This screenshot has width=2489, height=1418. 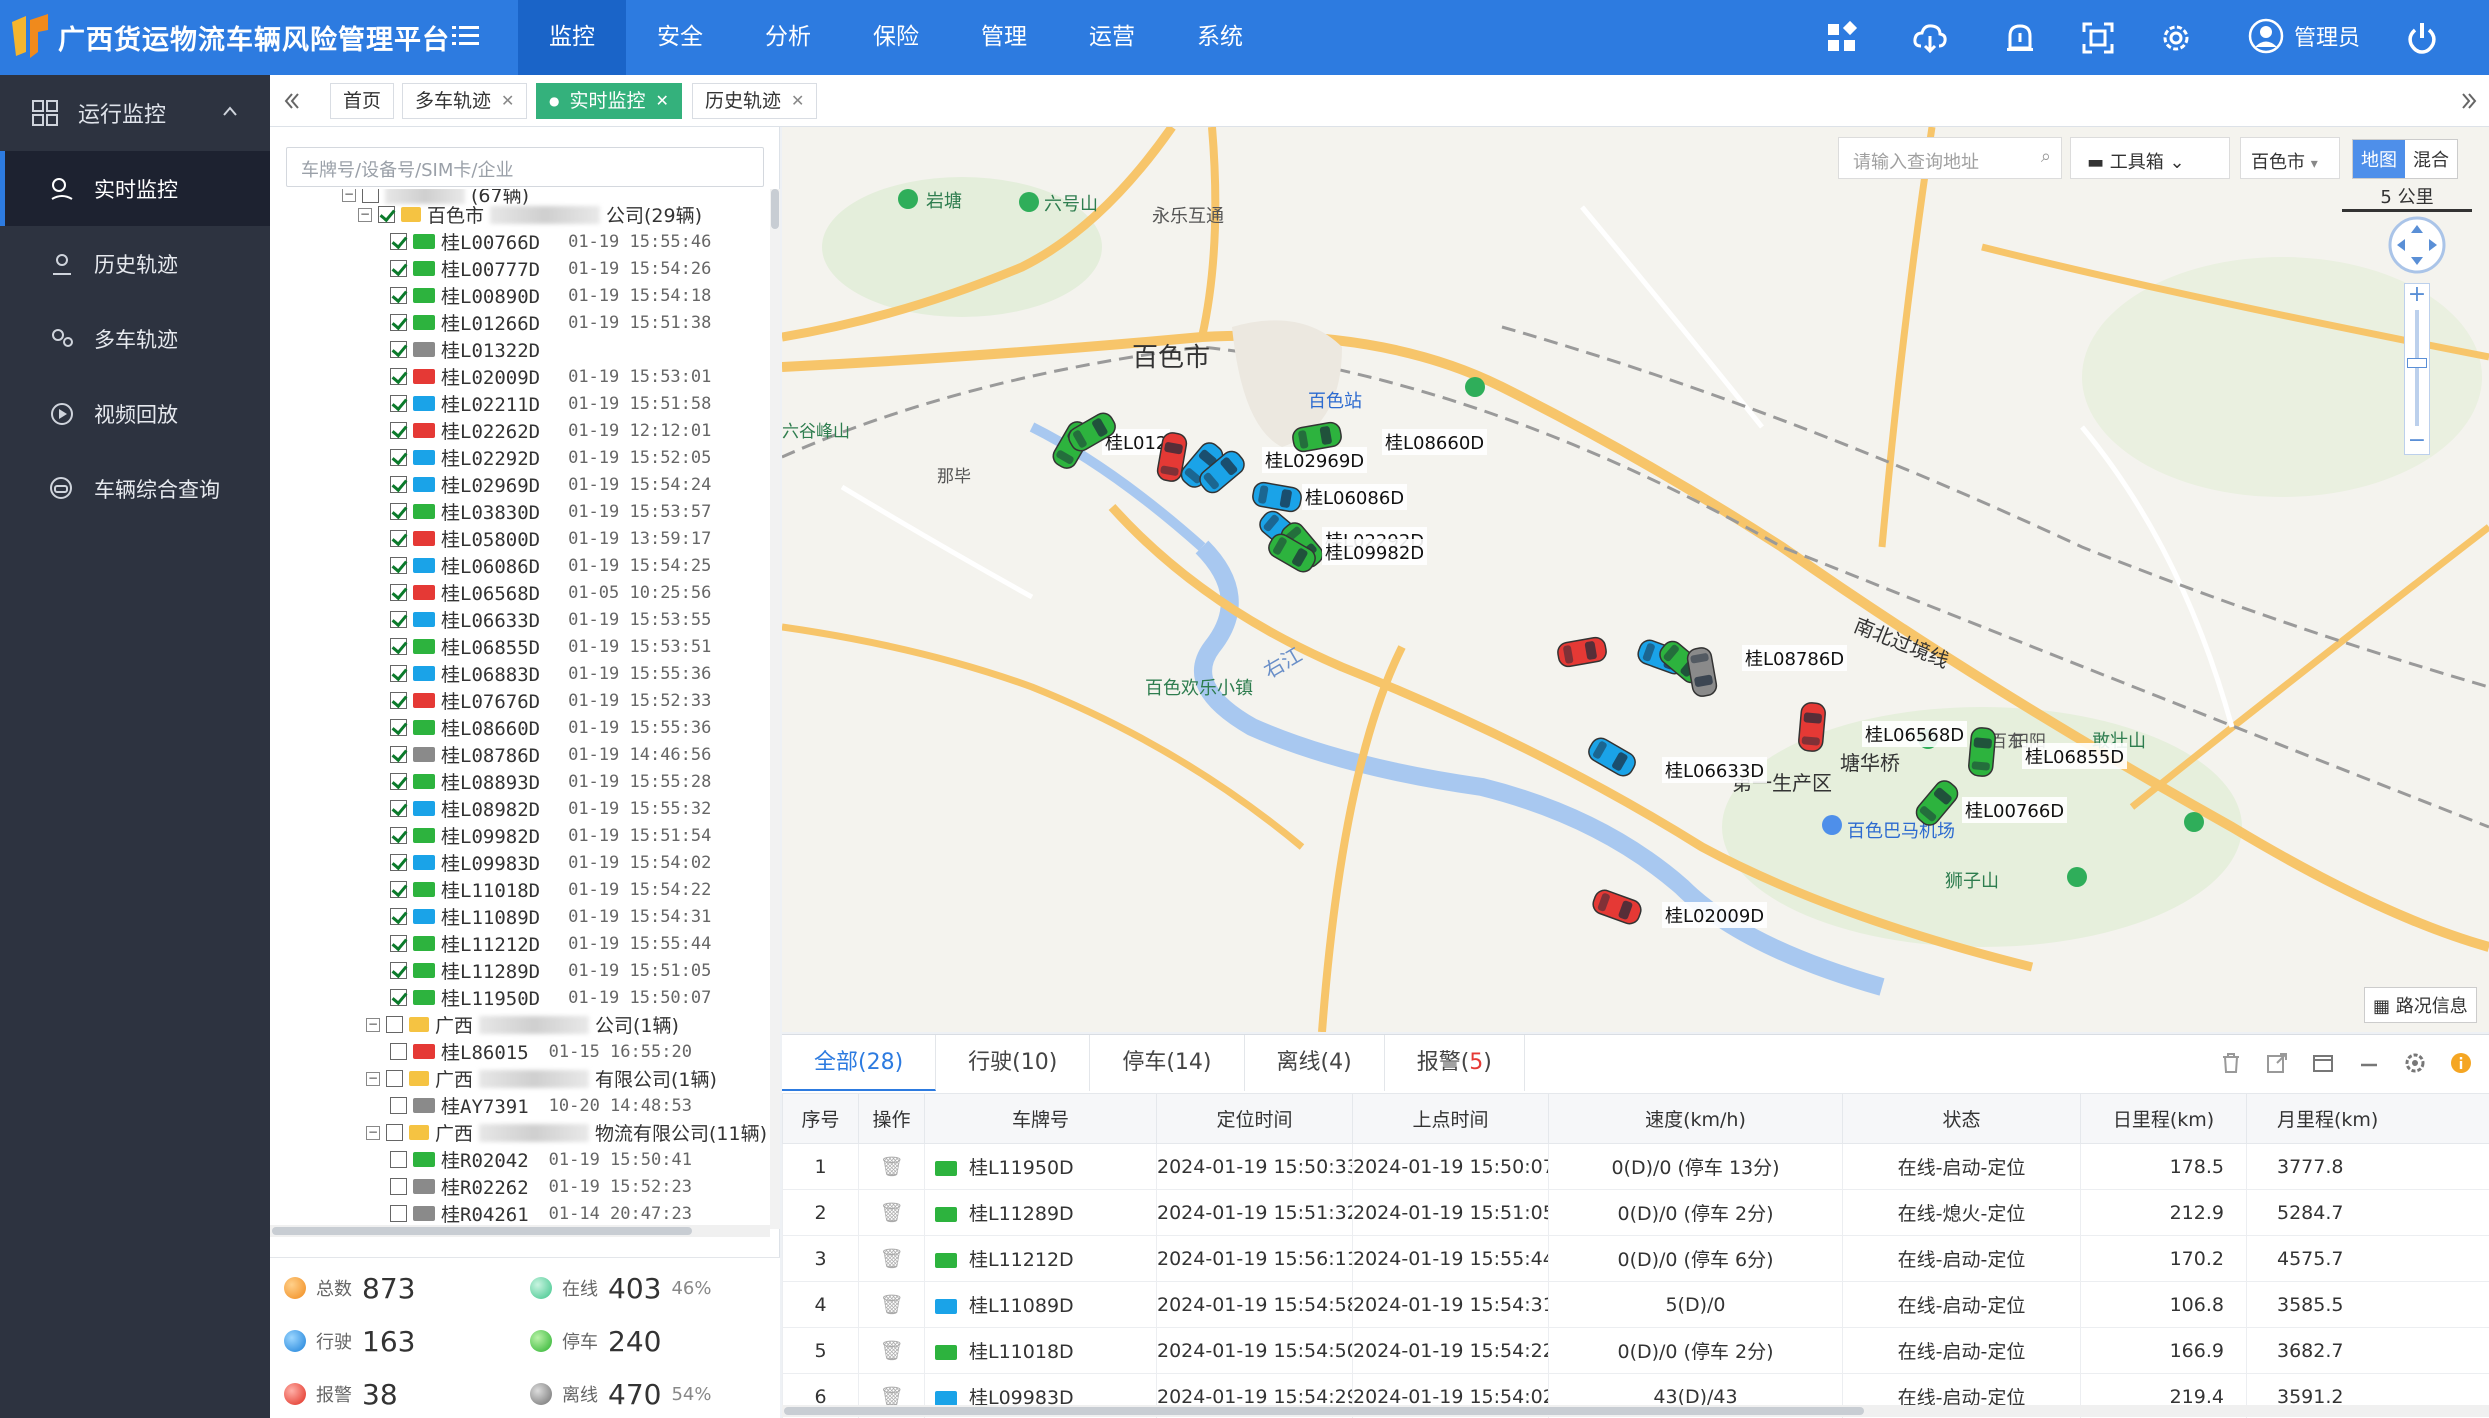 What do you see at coordinates (550, 592) in the screenshot?
I see `tree-vehicle-row: 桂L06568D 01-05 10:25:56` at bounding box center [550, 592].